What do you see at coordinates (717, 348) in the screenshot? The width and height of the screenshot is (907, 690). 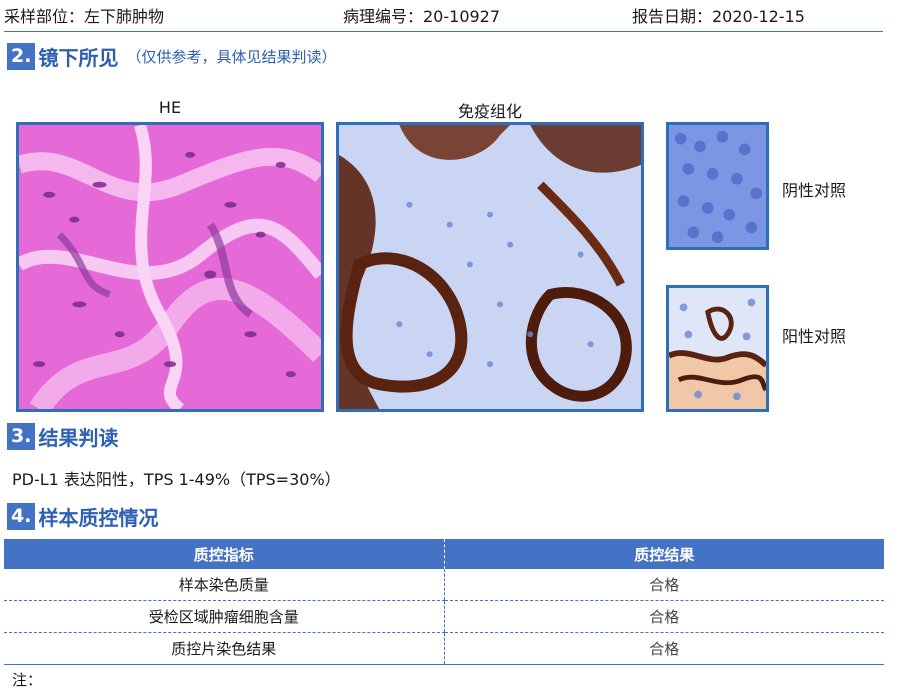 I see `positive-control-image` at bounding box center [717, 348].